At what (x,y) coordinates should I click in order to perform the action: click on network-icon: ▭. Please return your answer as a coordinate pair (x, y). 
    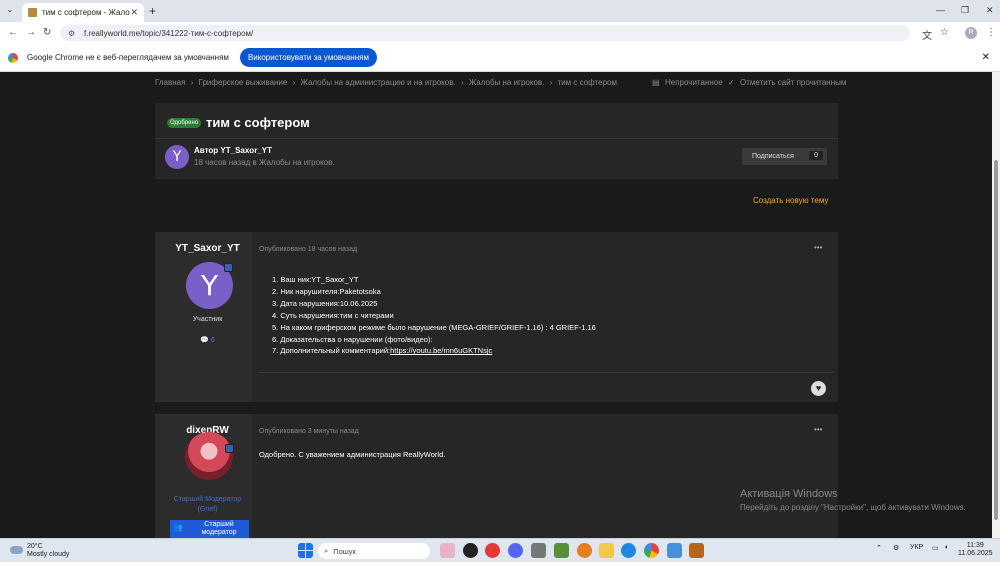
    Looking at the image, I should click on (935, 548).